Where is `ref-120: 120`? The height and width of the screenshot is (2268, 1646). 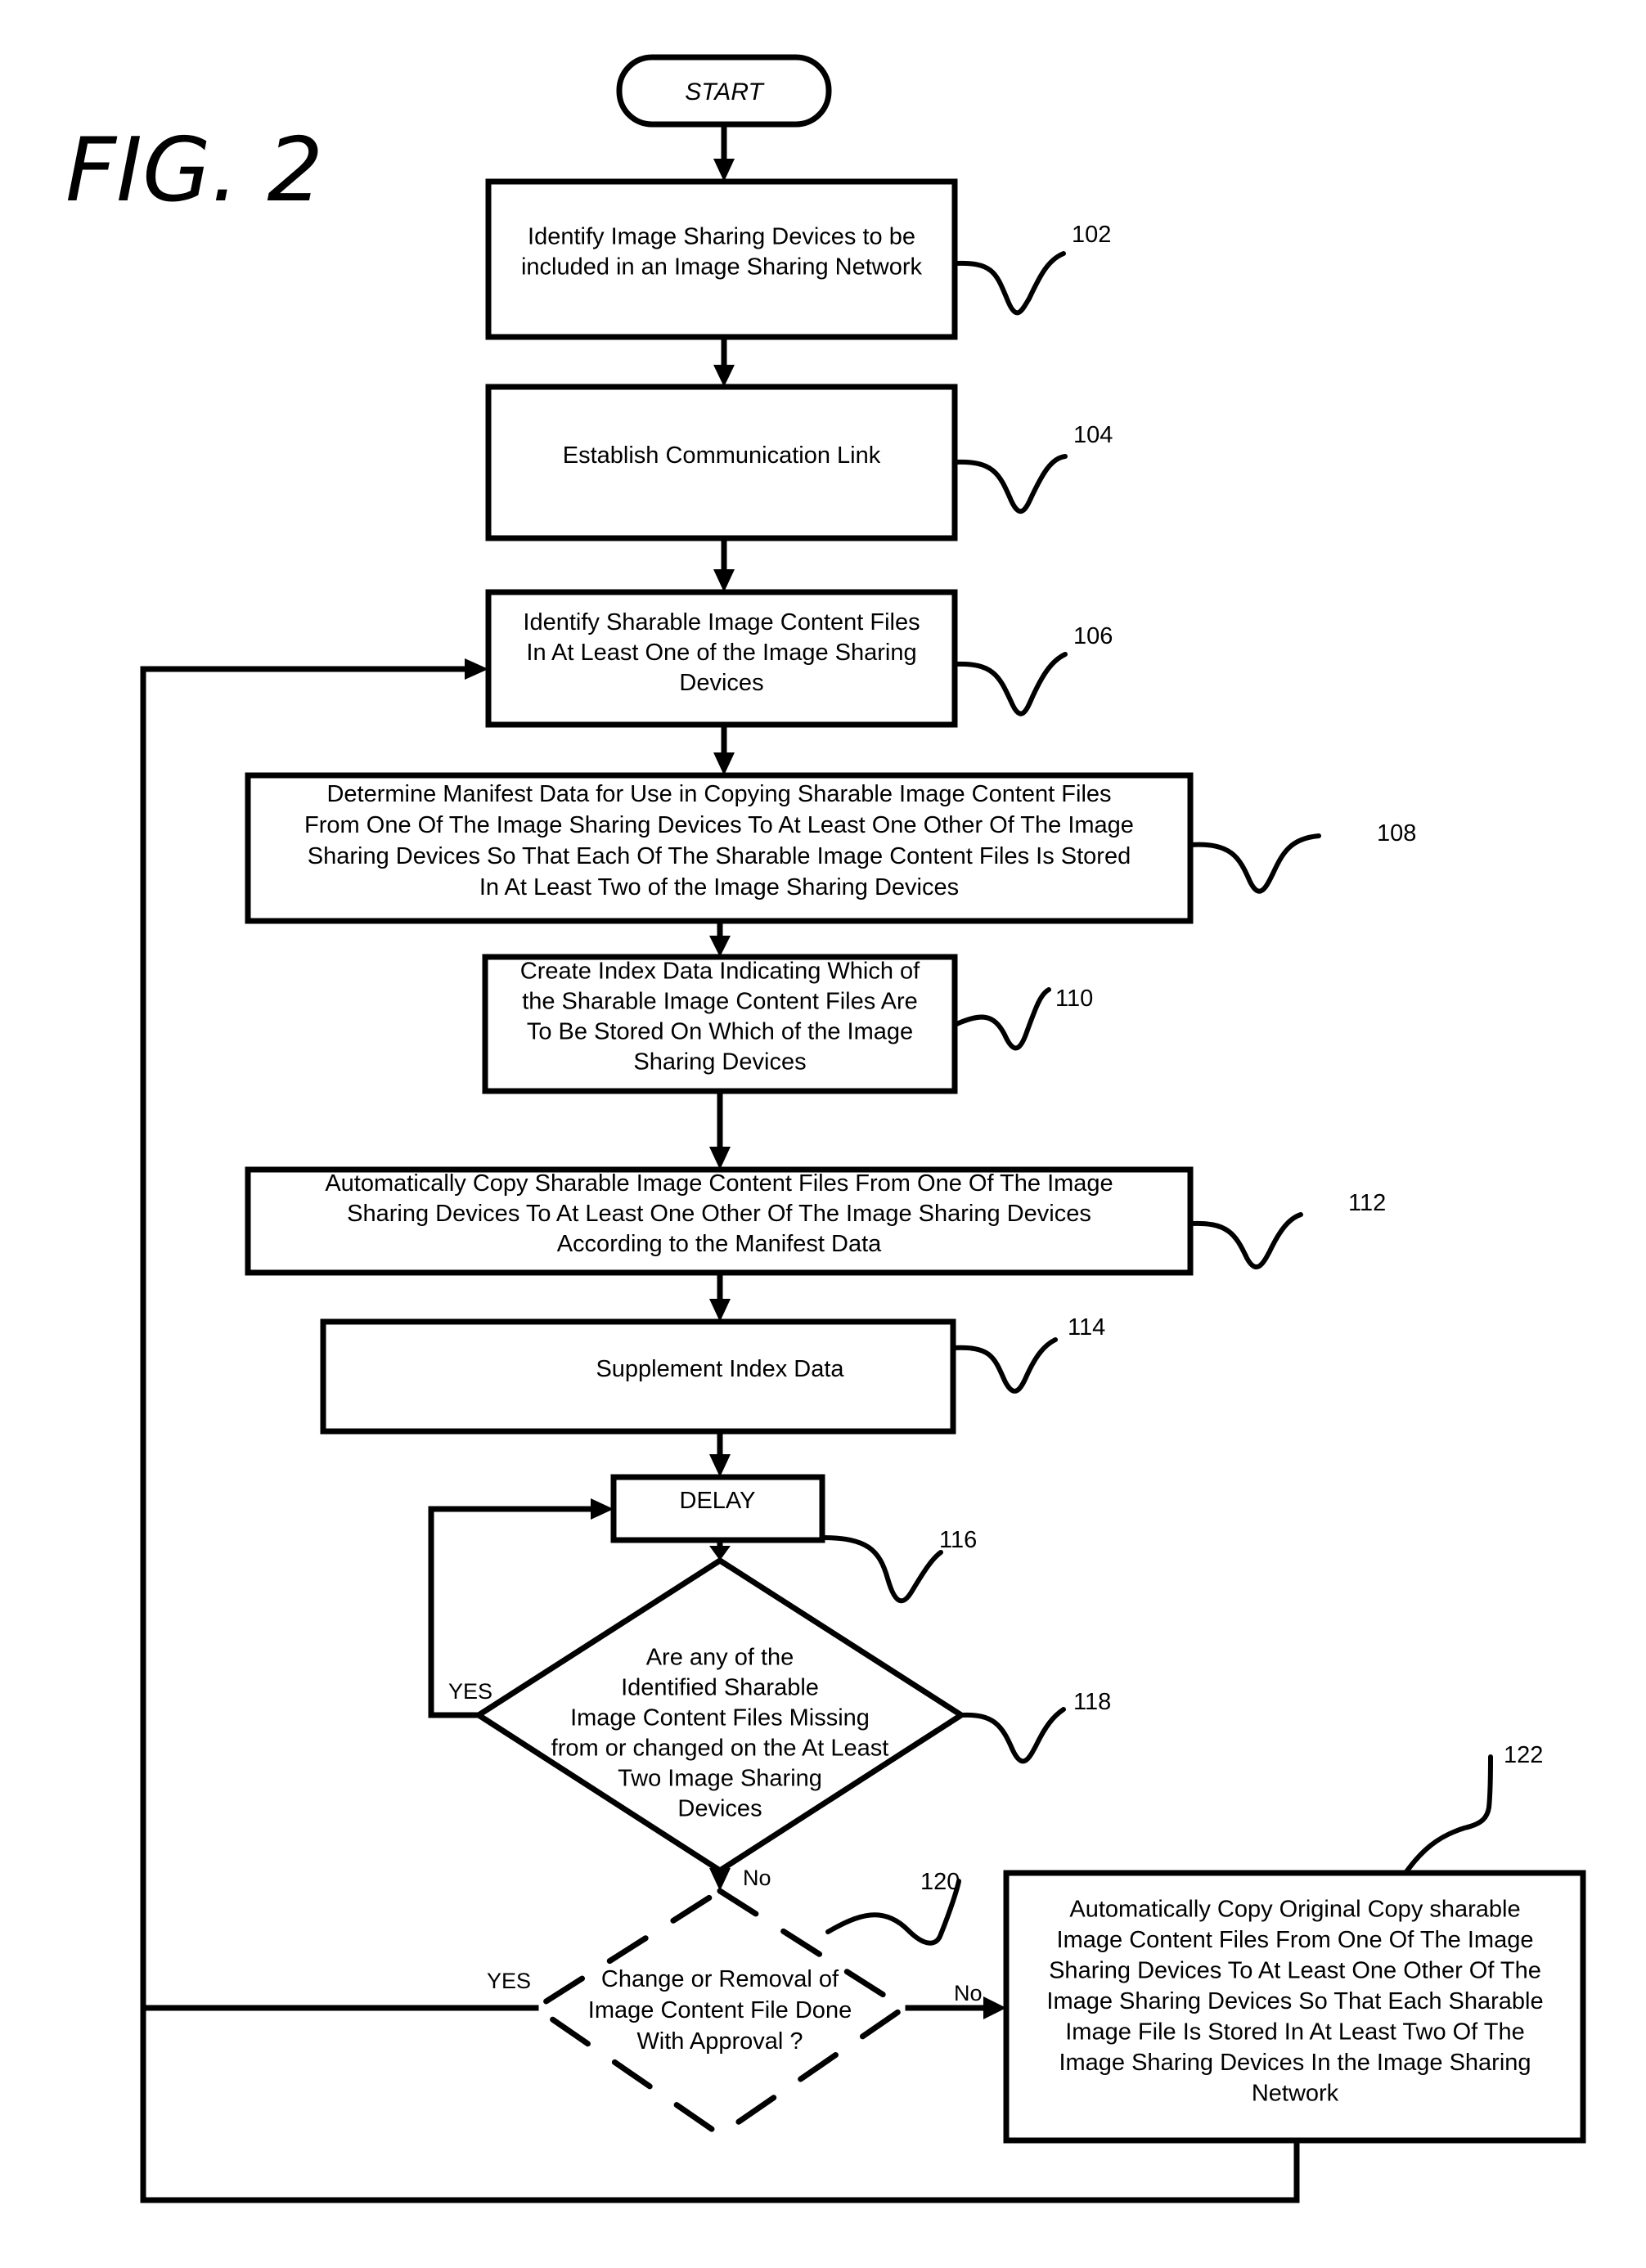
ref-120: 120 is located at coordinates (940, 1882).